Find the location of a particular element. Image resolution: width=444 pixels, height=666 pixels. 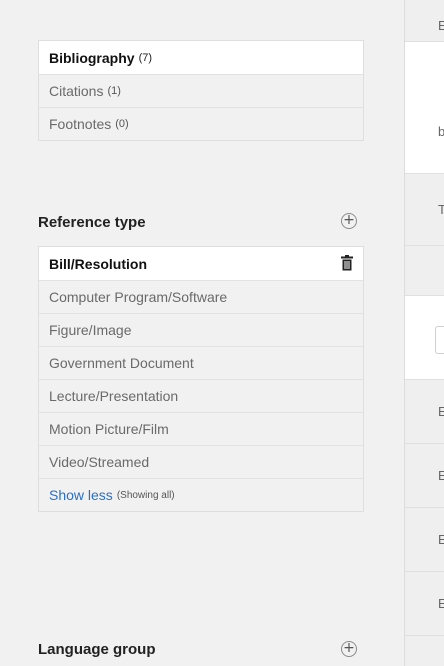

view-bibliography-label: Bibliography is located at coordinates (92, 57).